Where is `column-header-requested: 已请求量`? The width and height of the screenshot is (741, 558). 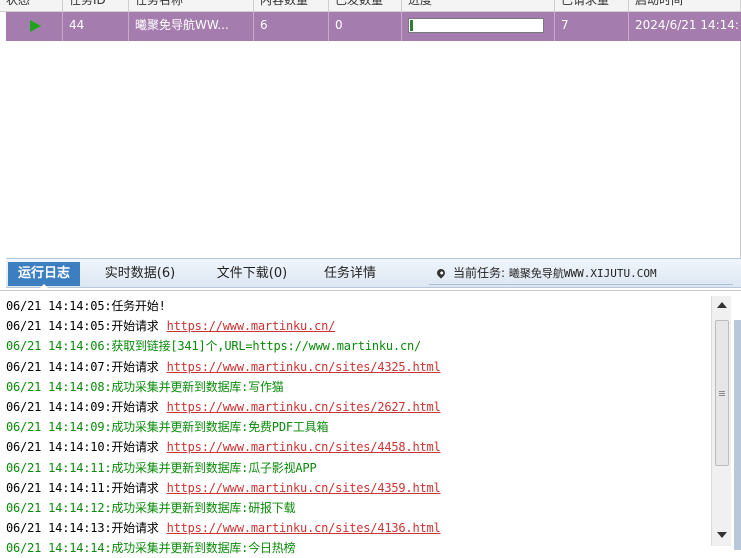 column-header-requested: 已请求量 is located at coordinates (592, 5).